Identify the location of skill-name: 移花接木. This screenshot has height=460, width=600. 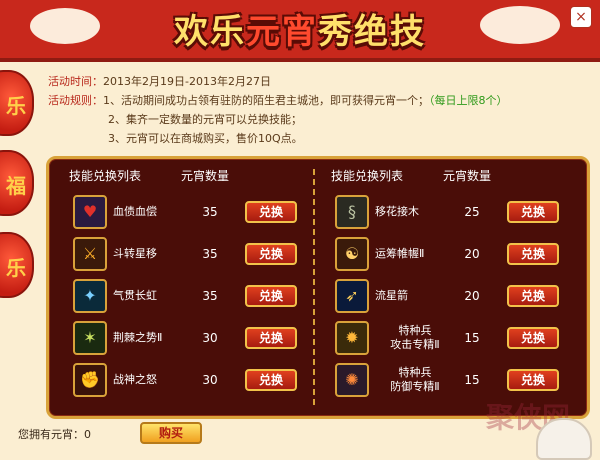
(397, 211).